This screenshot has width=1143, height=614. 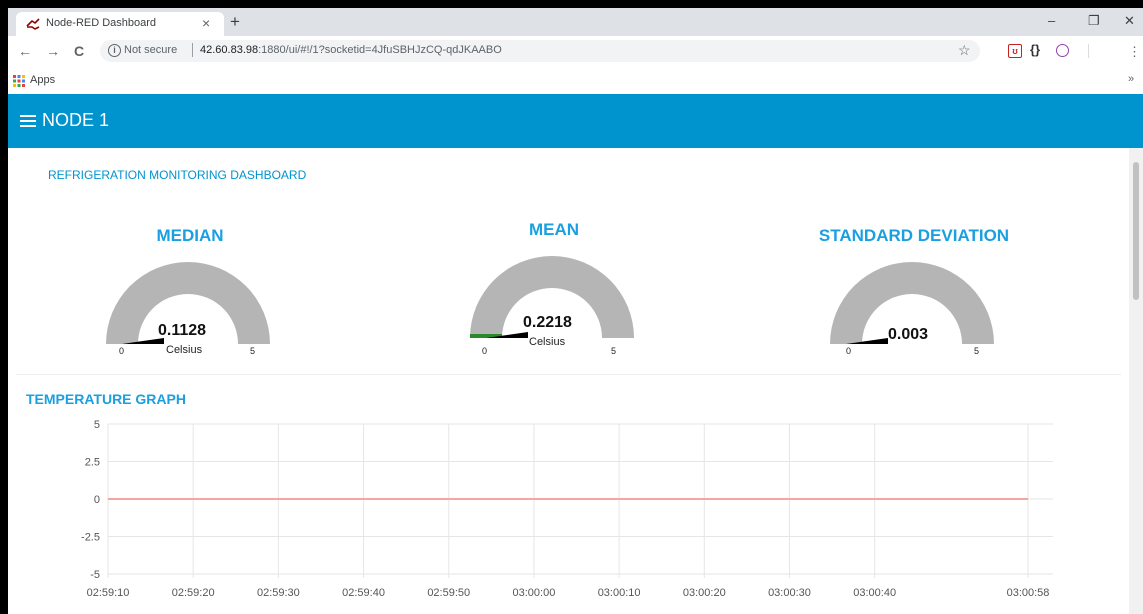 I want to click on gauge-value: 0.1128, so click(x=182, y=330).